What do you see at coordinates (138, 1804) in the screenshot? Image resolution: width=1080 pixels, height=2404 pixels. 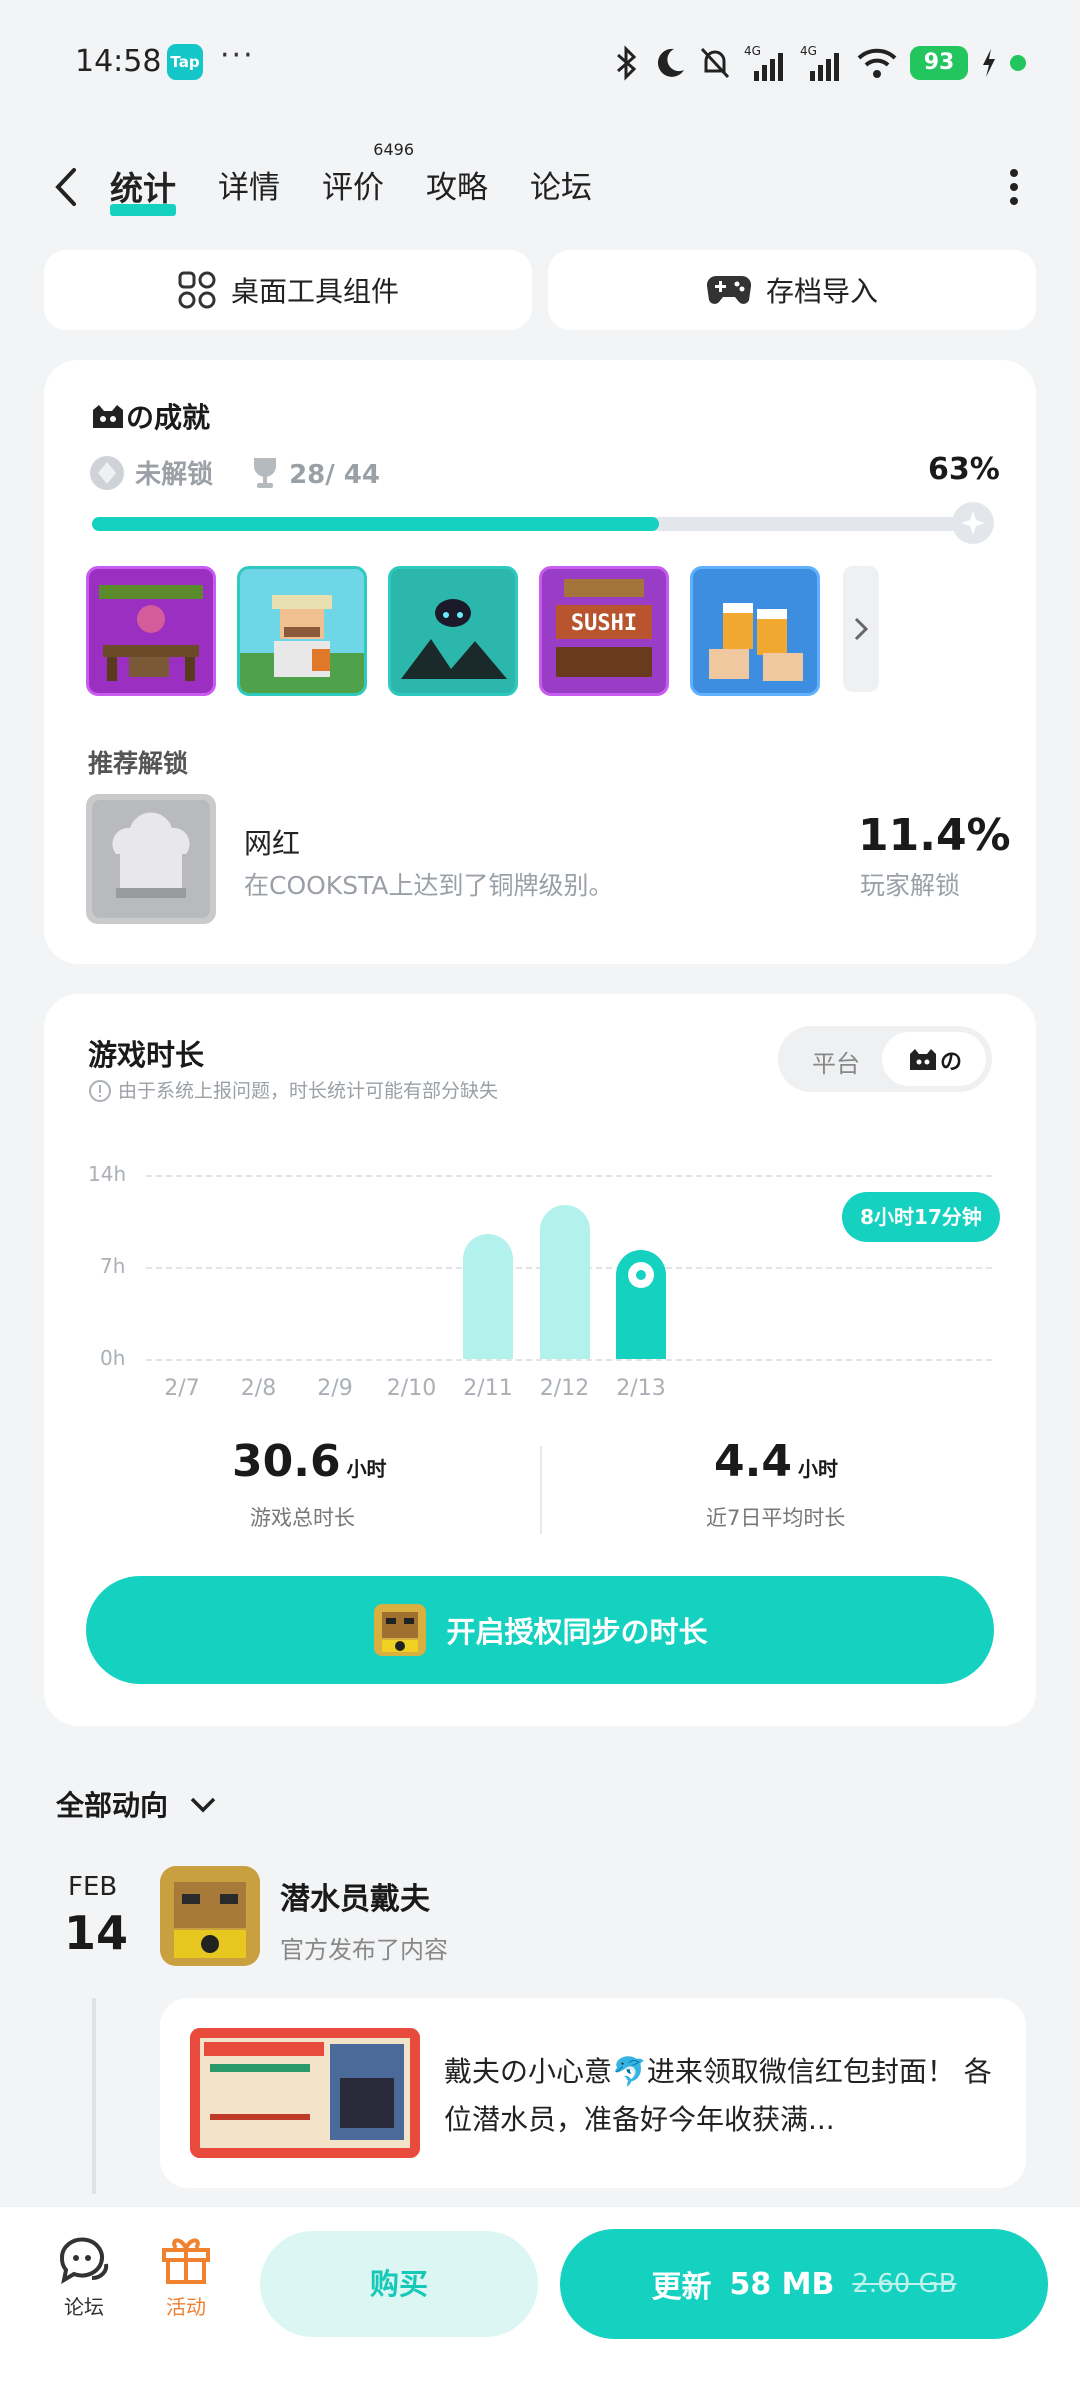 I see `feed-filter: 全部动向` at bounding box center [138, 1804].